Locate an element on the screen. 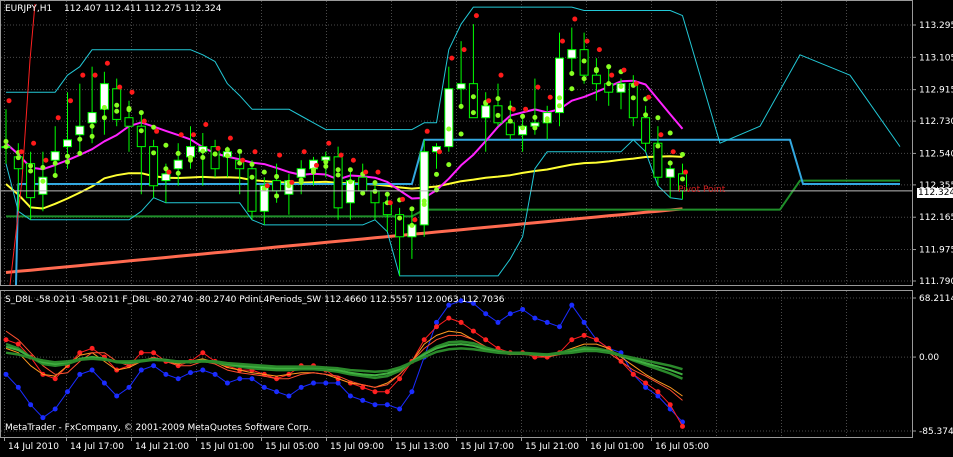  x-tick-label: 14 Jul 21:00 is located at coordinates (162, 447).